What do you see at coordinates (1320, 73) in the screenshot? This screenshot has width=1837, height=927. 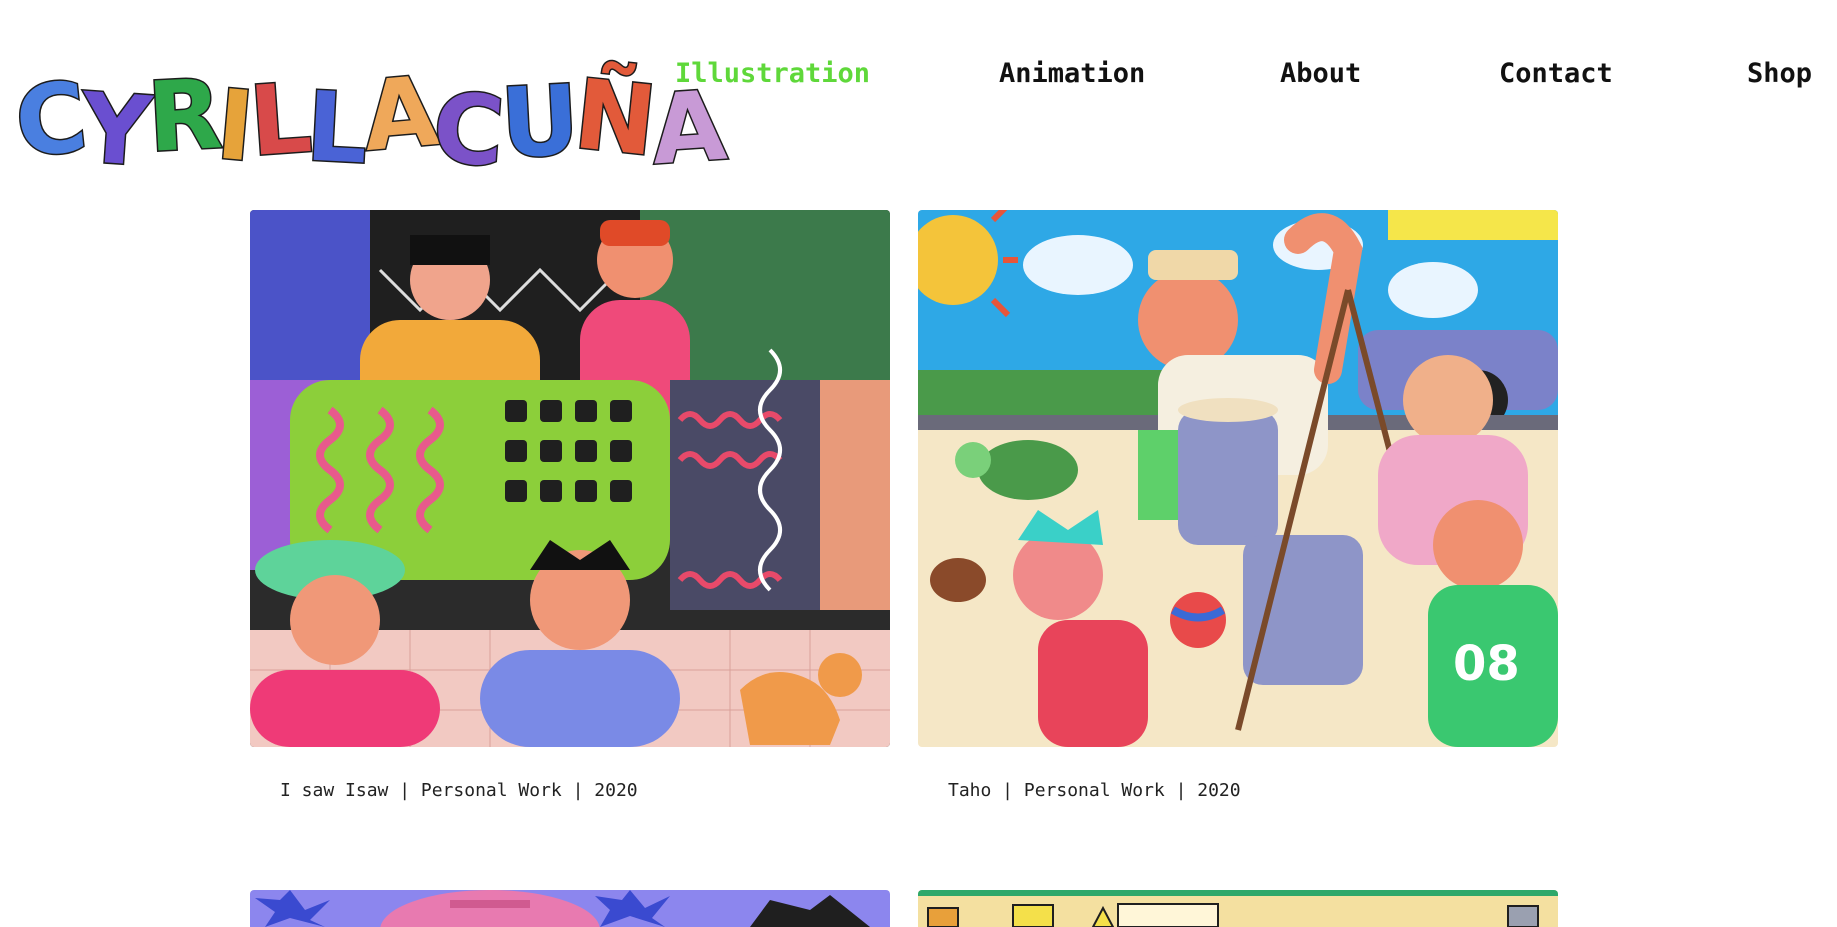 I see `nav-about: About` at bounding box center [1320, 73].